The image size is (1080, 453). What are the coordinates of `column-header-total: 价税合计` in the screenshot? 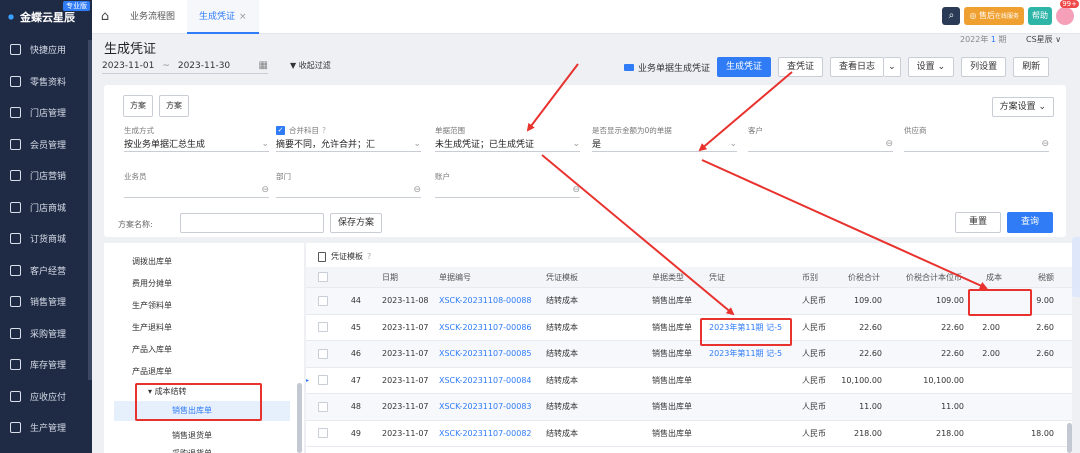 It's located at (864, 277).